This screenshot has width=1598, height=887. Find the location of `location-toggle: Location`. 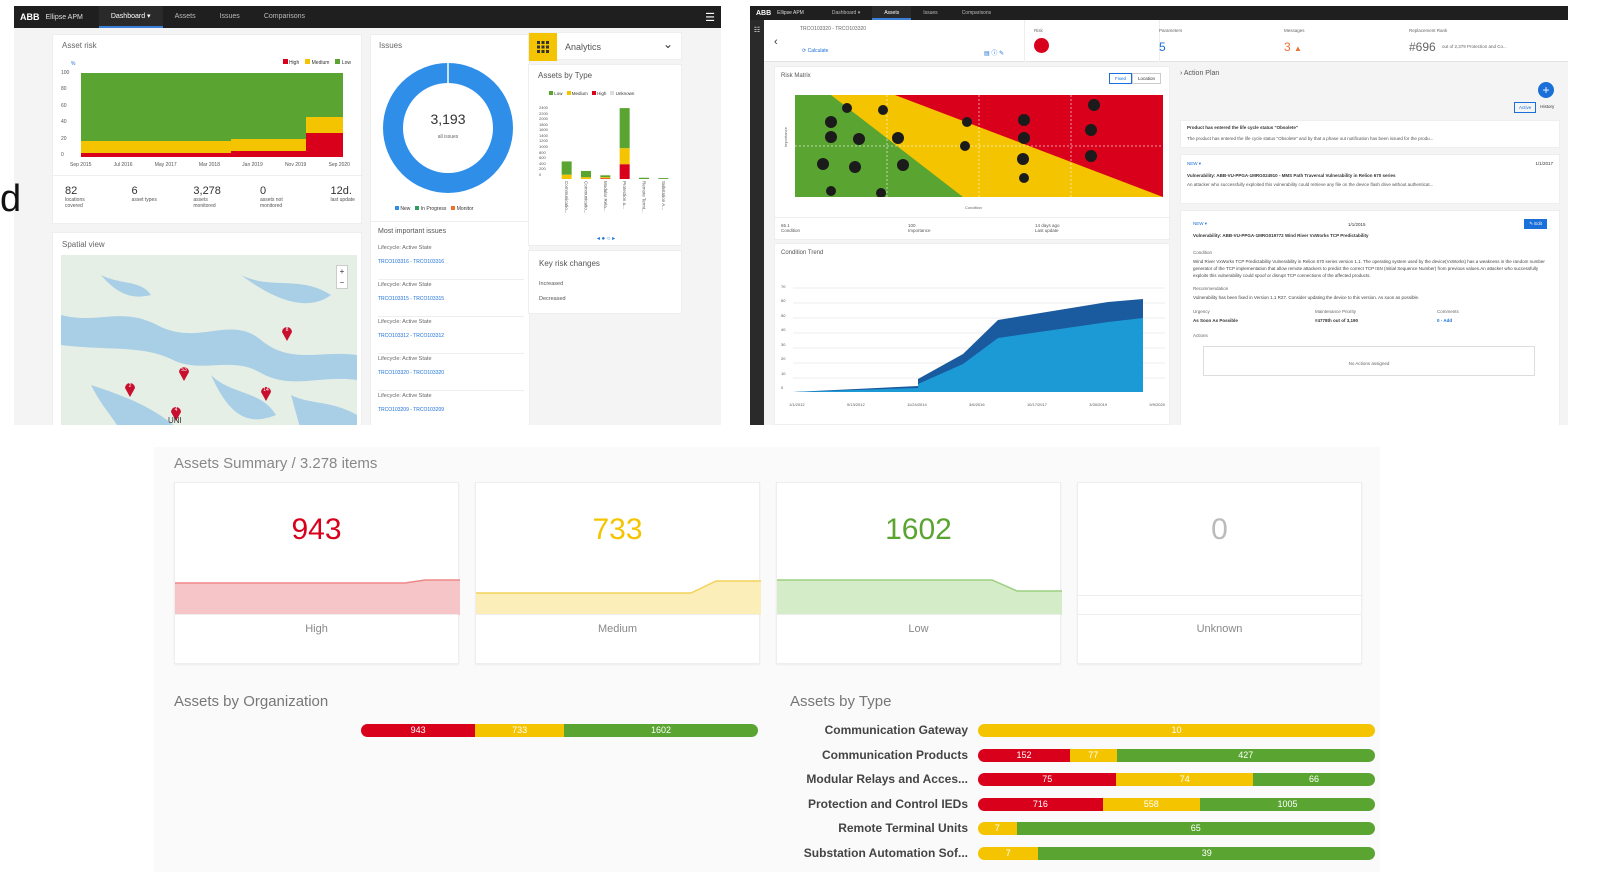

location-toggle: Location is located at coordinates (1146, 78).